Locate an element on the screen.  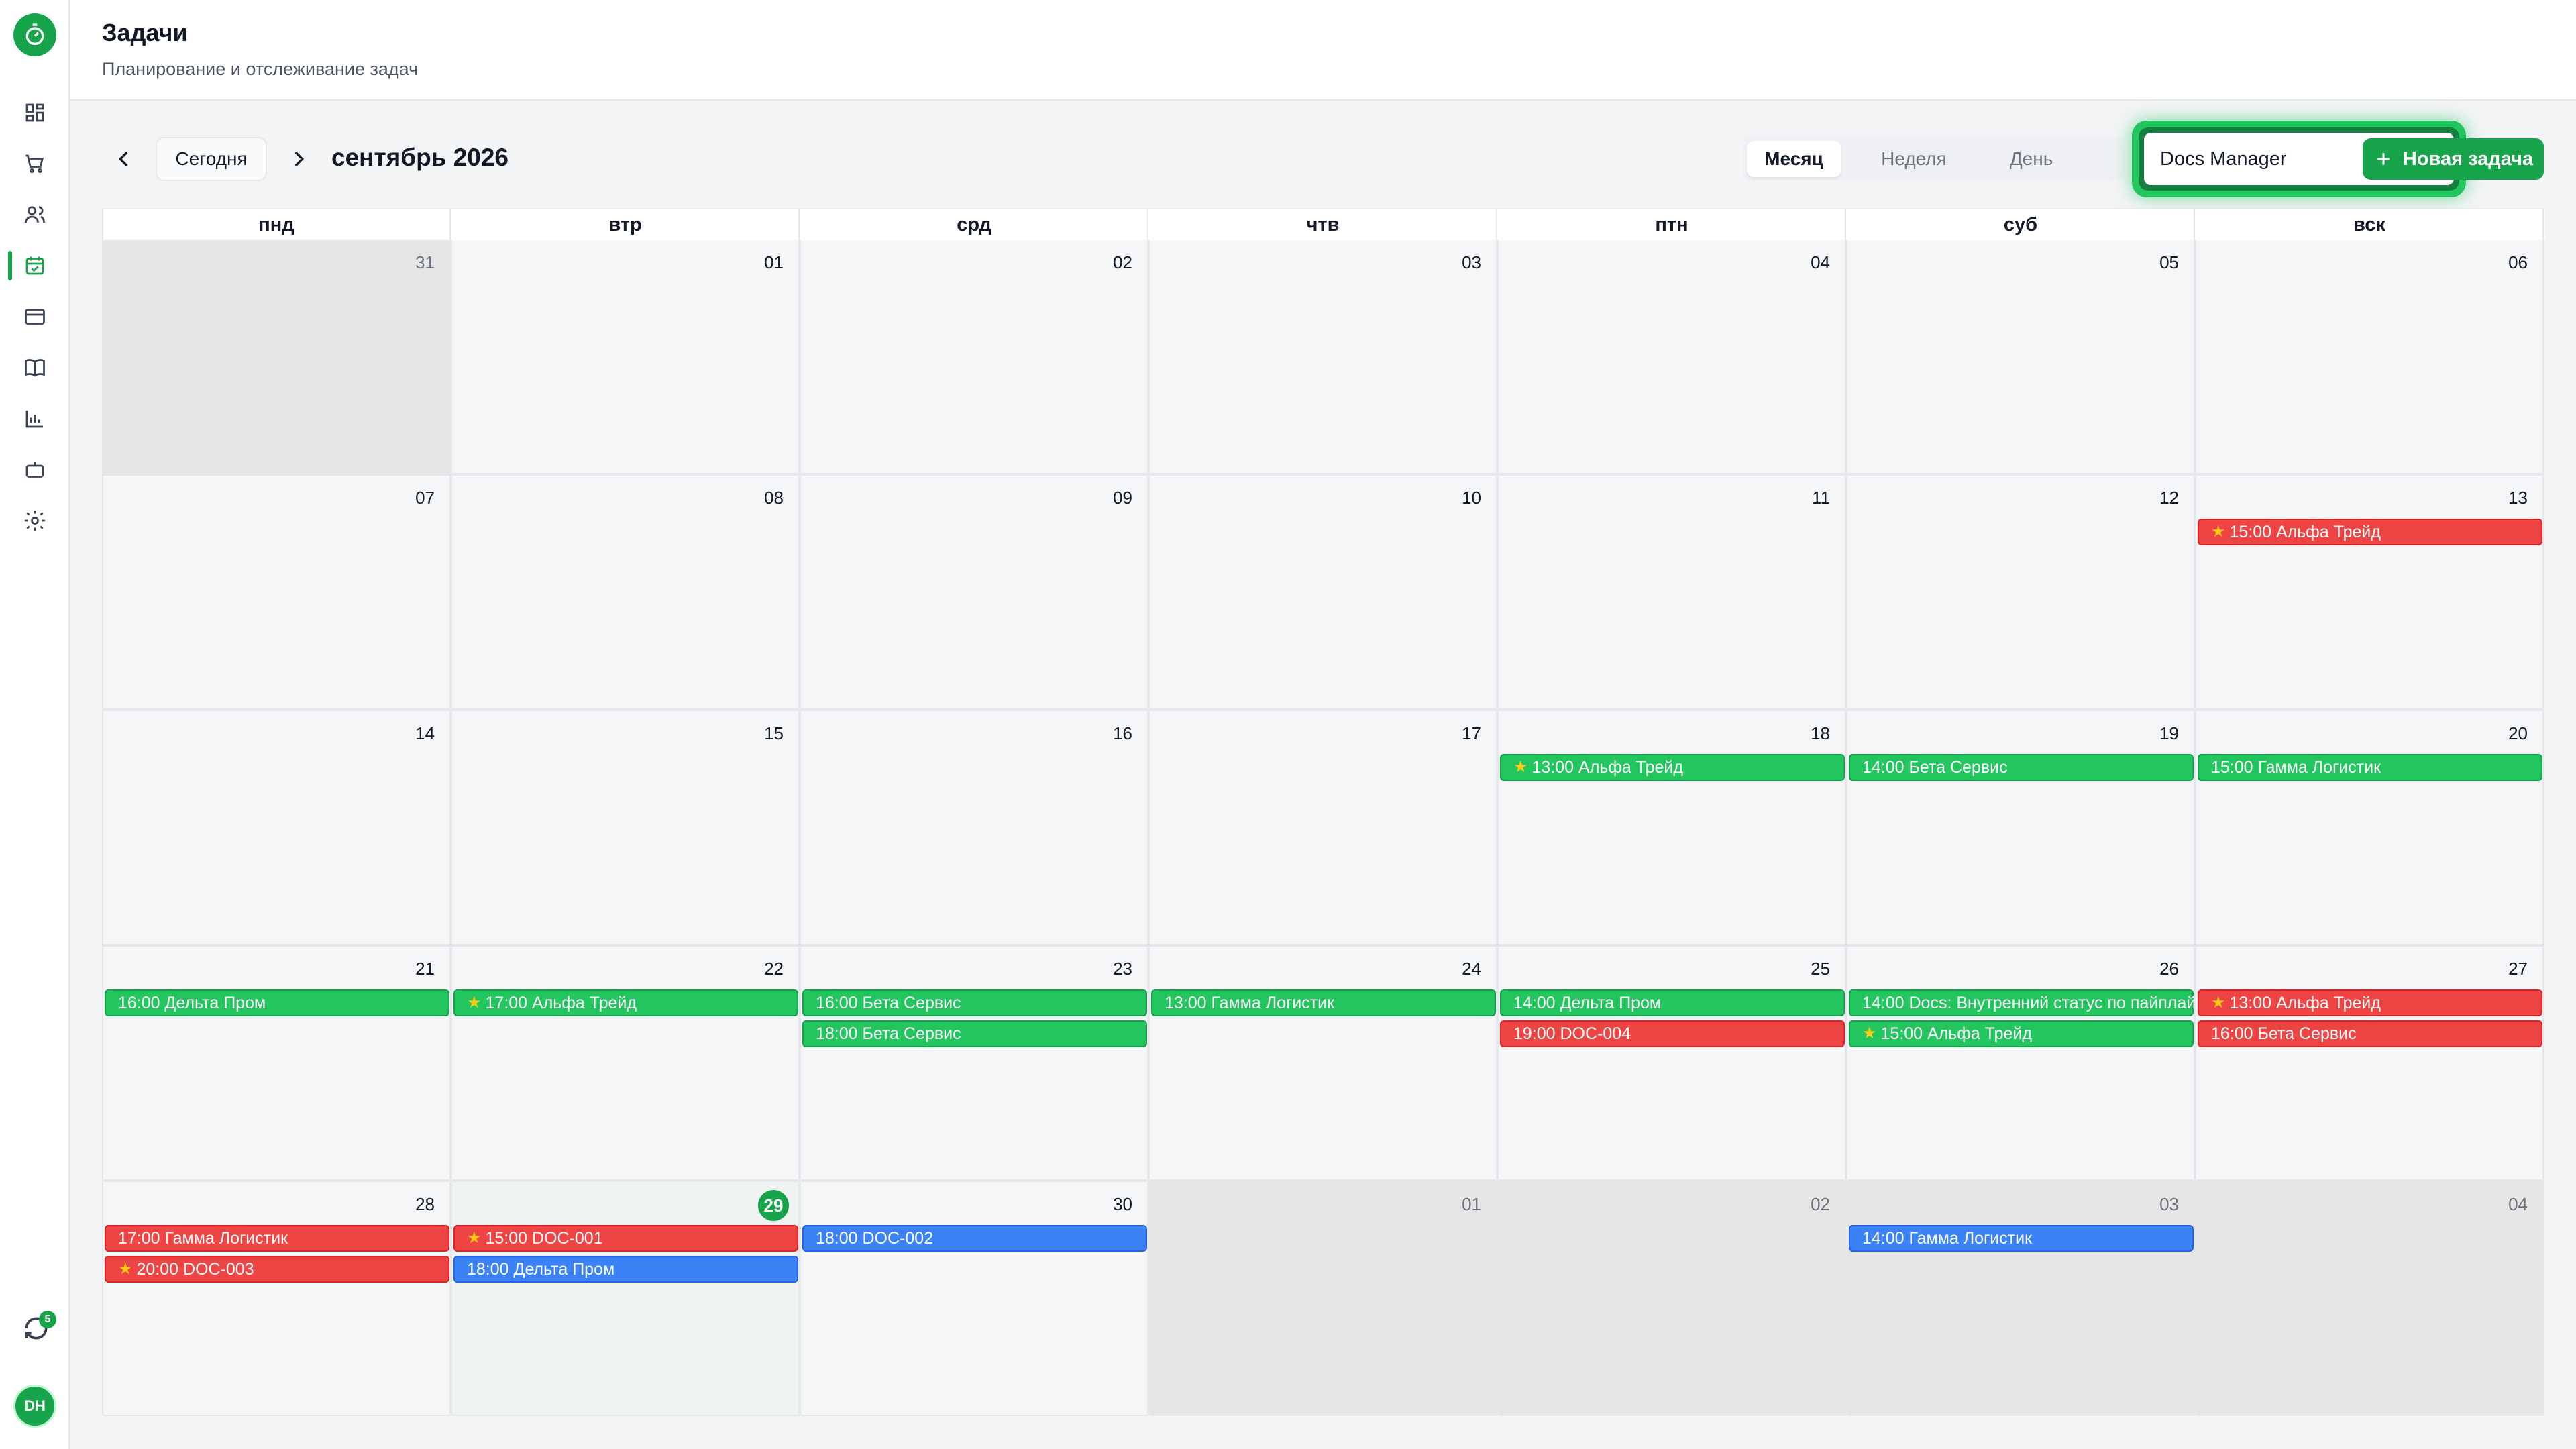
next-month-button is located at coordinates (298, 159).